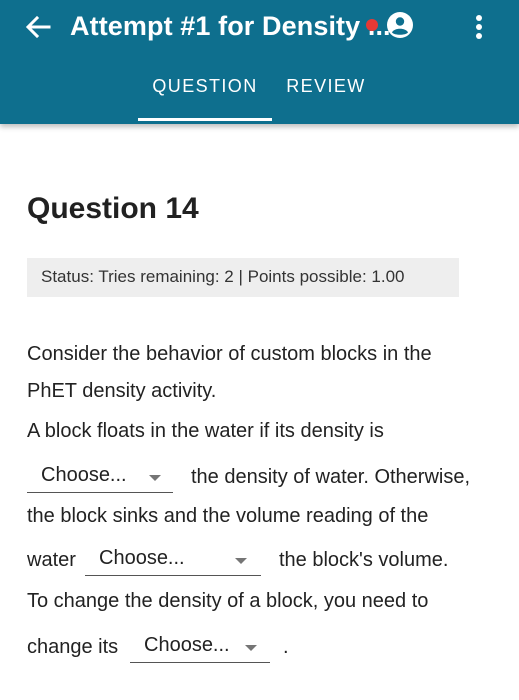 This screenshot has width=519, height=700. I want to click on question-heading: Question 14, so click(113, 208).